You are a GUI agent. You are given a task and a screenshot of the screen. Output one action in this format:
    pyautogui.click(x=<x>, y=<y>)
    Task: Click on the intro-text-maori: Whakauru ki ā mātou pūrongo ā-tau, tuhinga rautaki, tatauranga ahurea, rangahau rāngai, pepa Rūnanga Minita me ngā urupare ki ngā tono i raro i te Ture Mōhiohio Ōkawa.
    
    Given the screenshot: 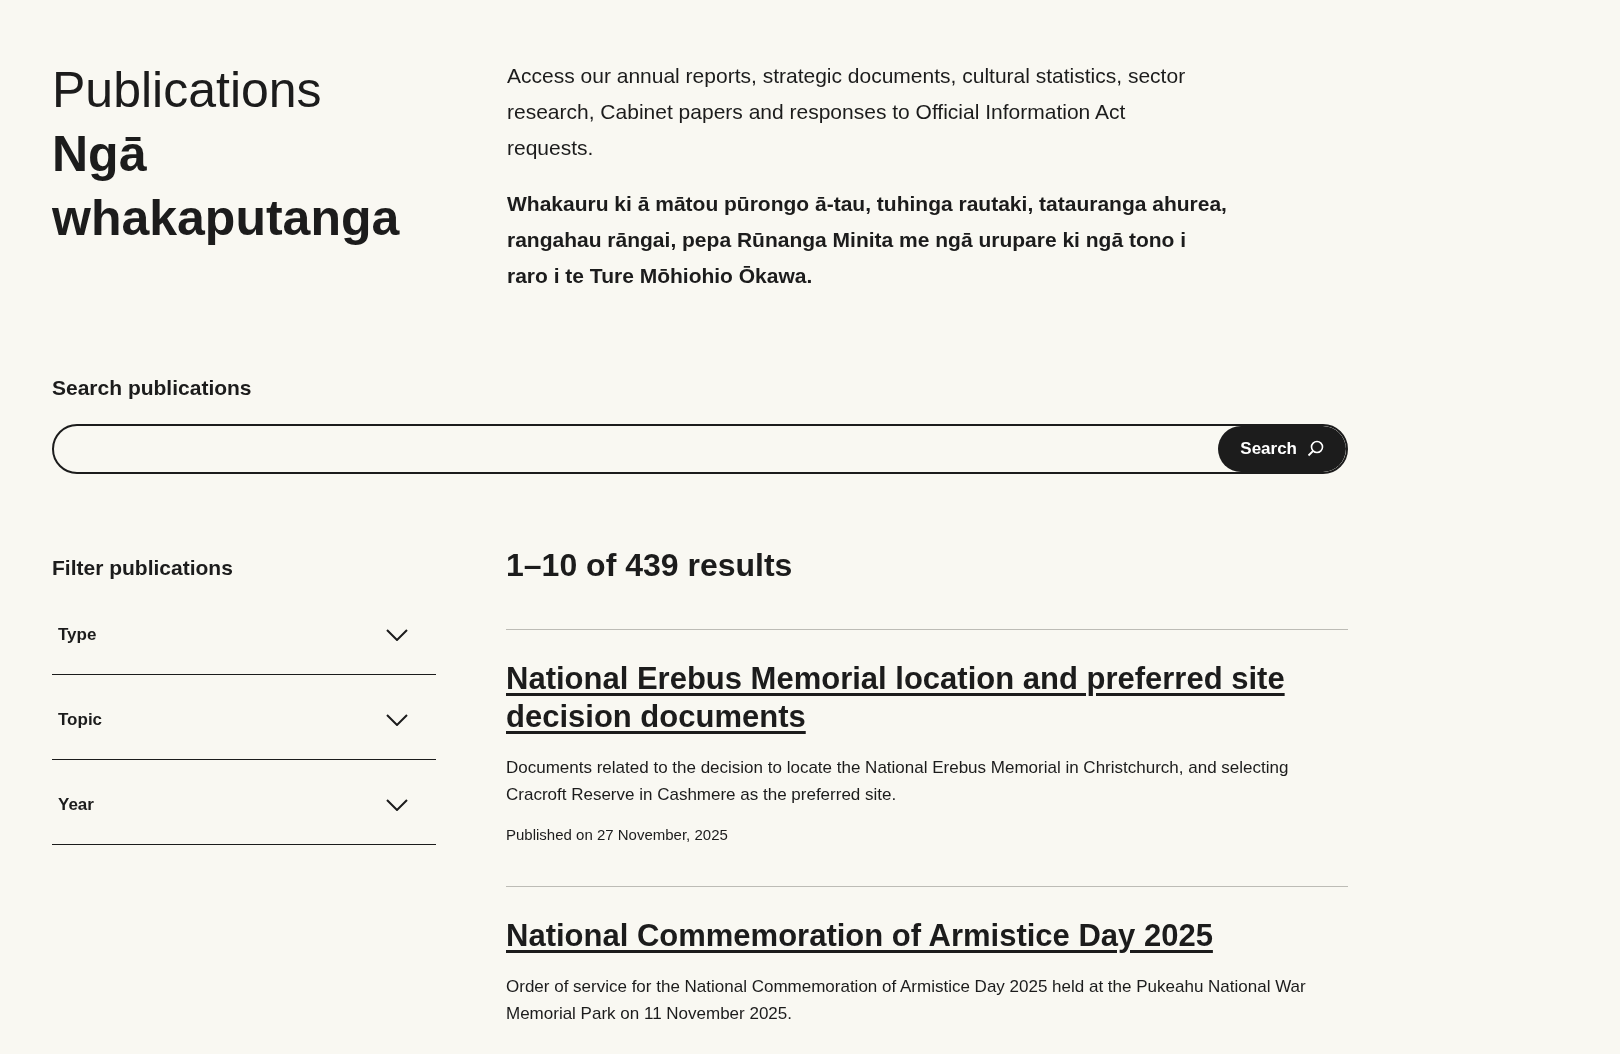 What is the action you would take?
    pyautogui.click(x=867, y=240)
    